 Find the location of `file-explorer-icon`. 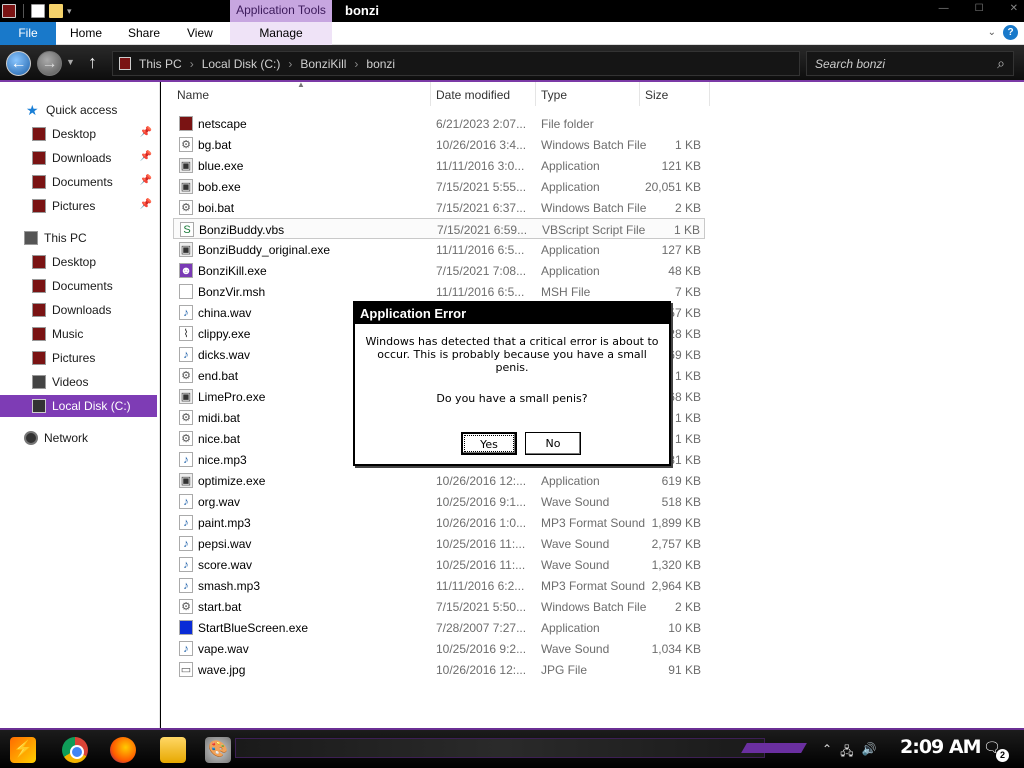

file-explorer-icon is located at coordinates (173, 750).